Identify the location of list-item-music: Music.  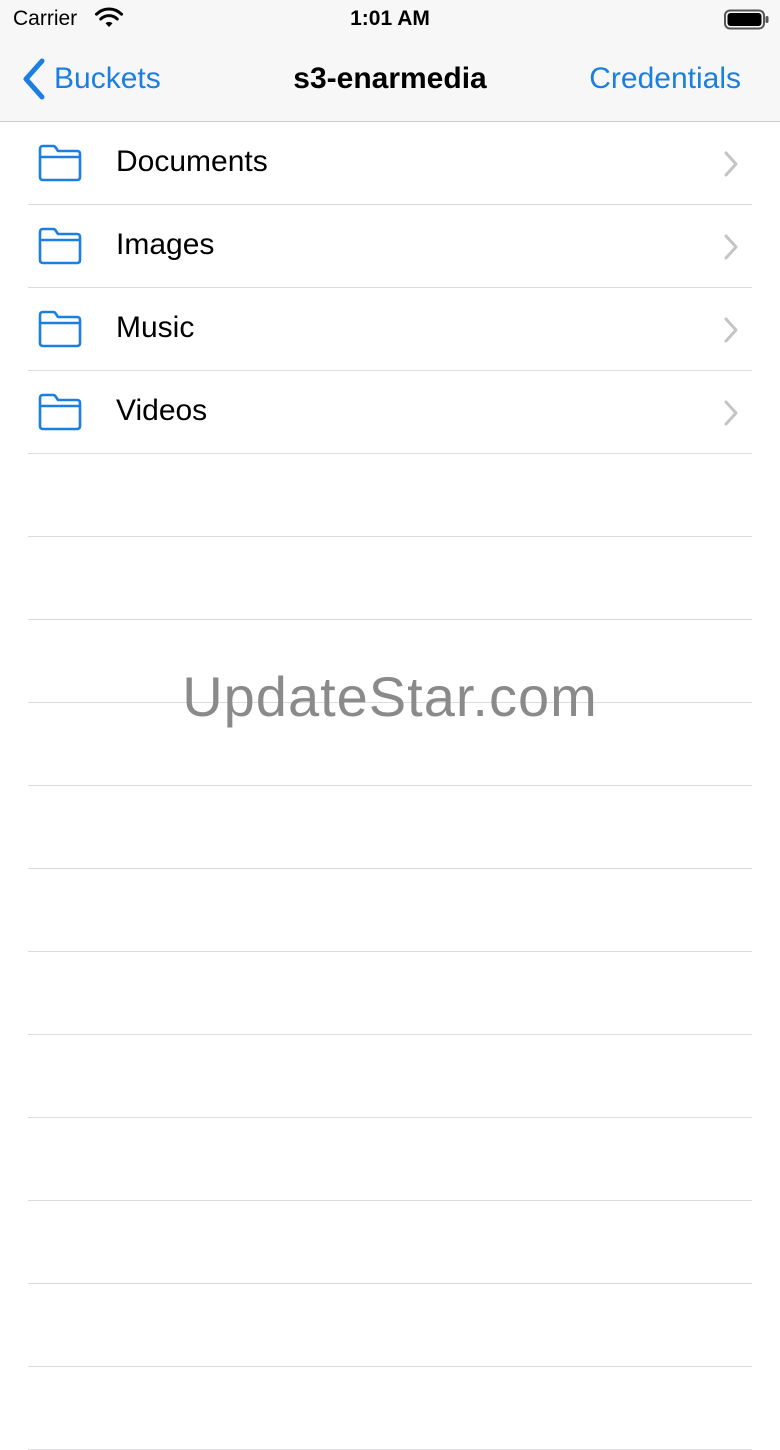
(390, 329).